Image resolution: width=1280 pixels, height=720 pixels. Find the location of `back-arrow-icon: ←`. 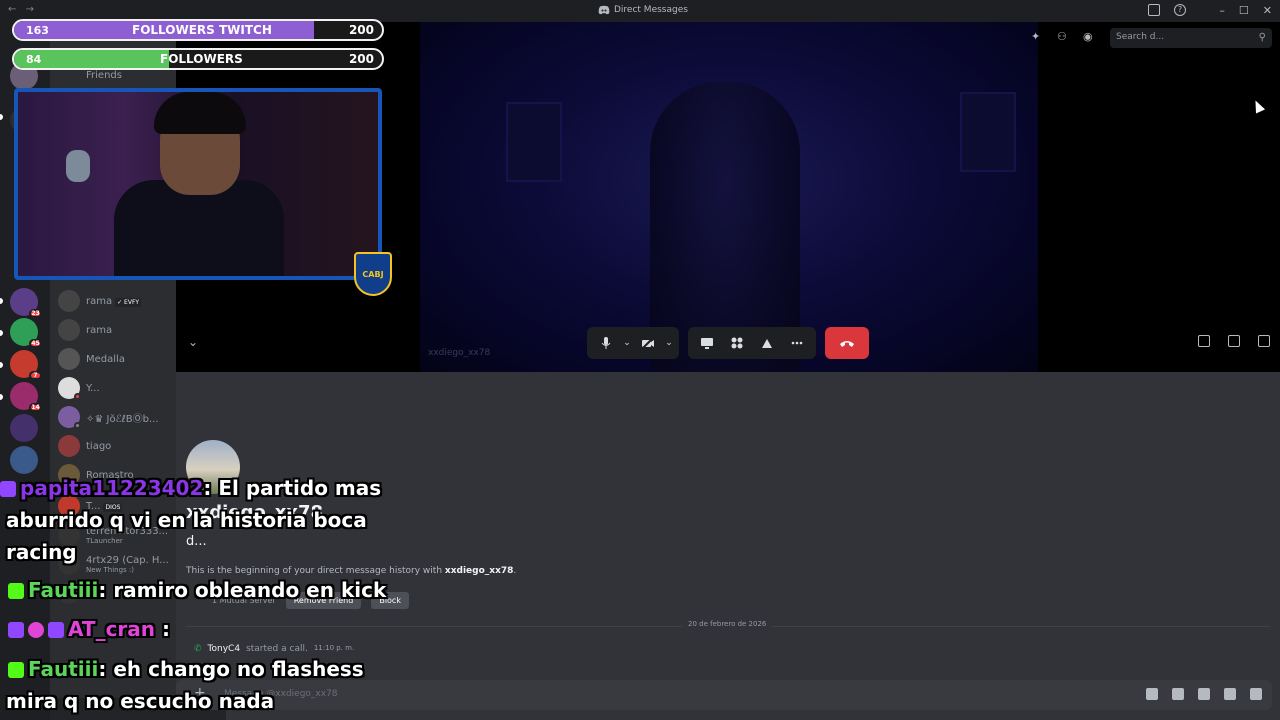

back-arrow-icon: ← is located at coordinates (12, 9).